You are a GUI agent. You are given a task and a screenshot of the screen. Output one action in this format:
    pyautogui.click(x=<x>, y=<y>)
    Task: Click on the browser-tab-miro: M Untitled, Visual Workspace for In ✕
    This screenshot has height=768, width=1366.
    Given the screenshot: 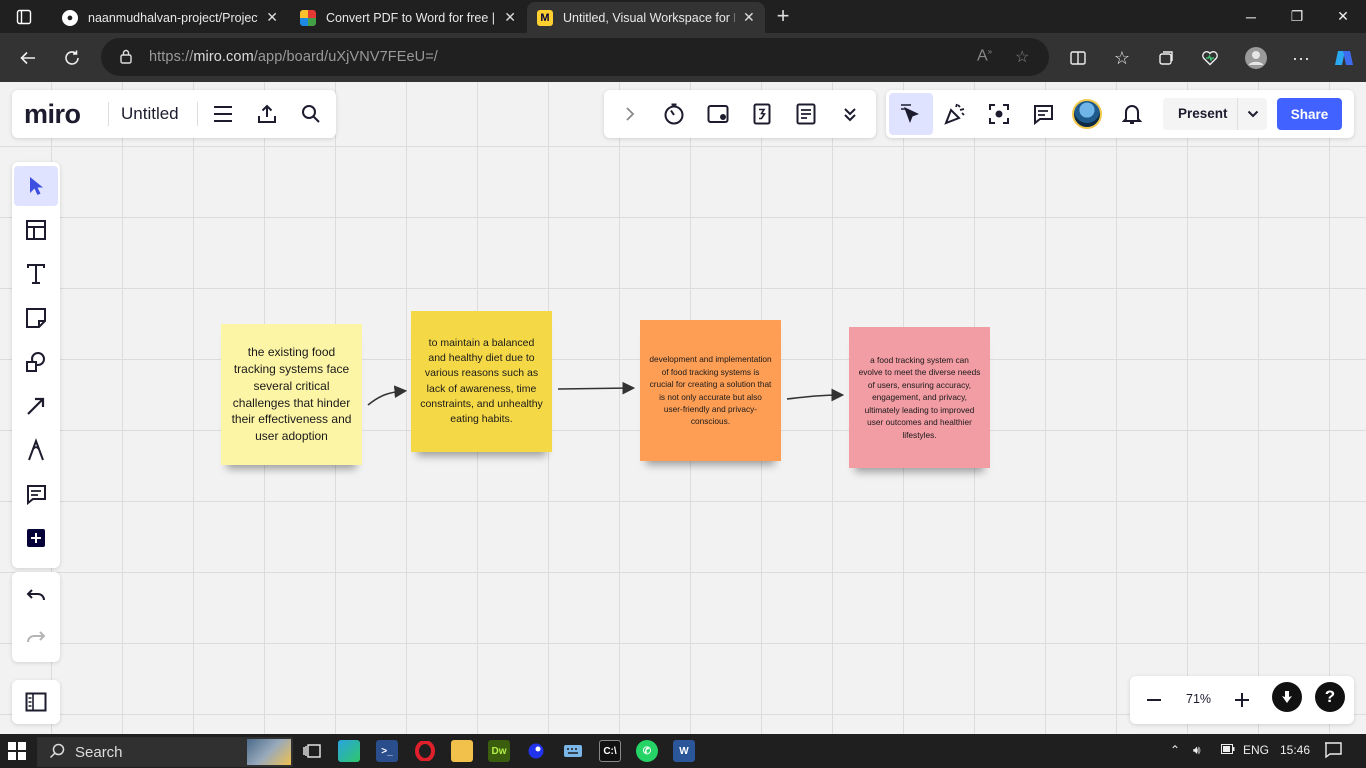 What is the action you would take?
    pyautogui.click(x=646, y=17)
    